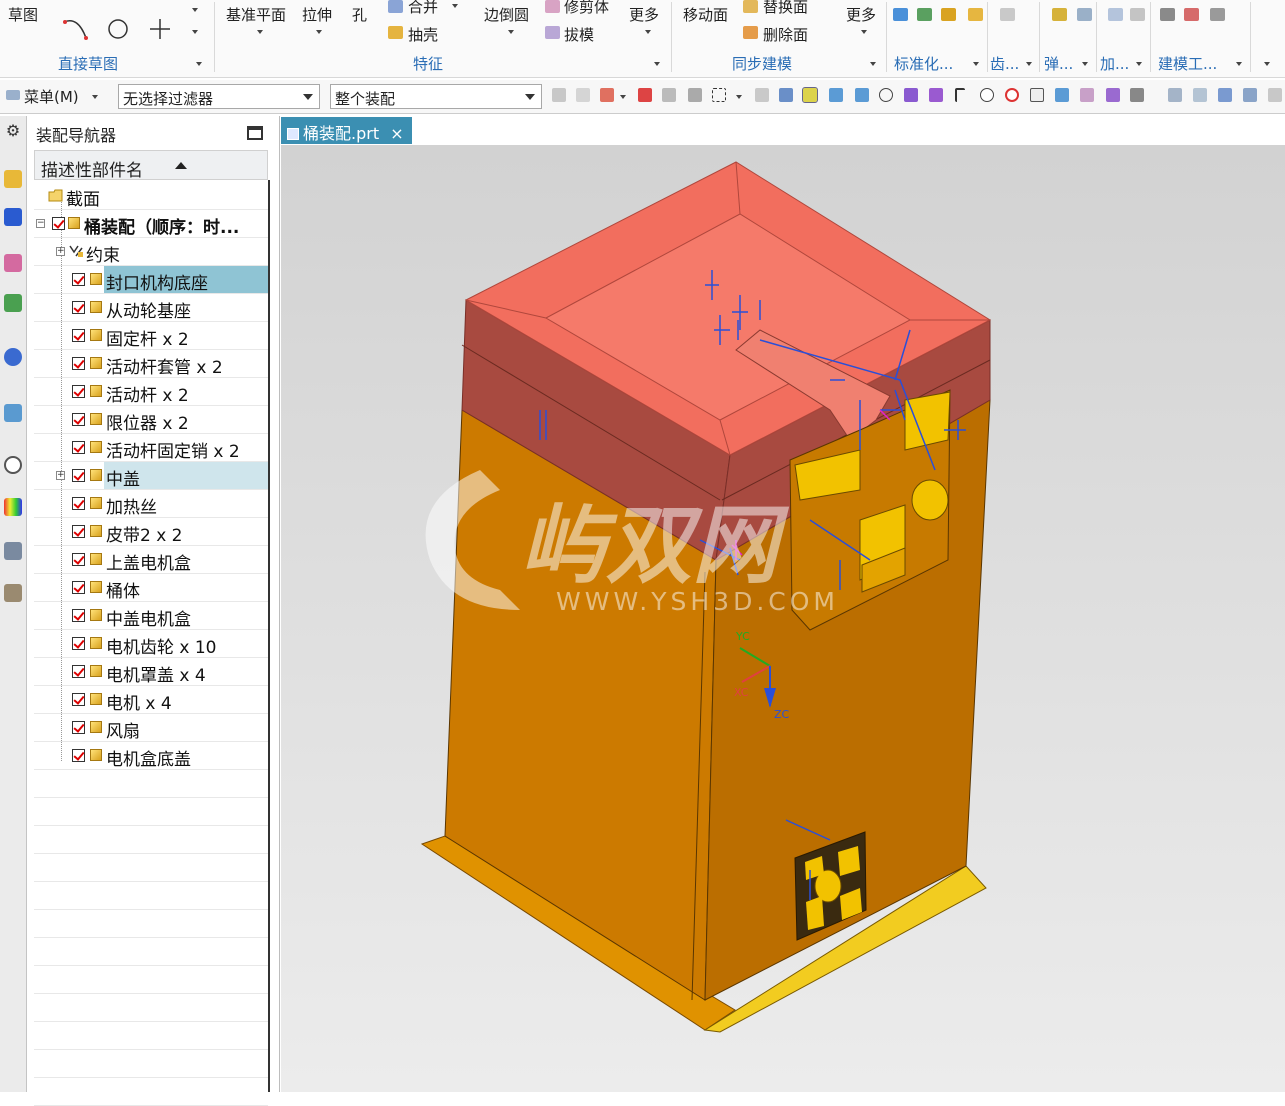 This screenshot has height=1106, width=1285. Describe the element at coordinates (151, 588) in the screenshot. I see `tree-row-part: 桶体` at that location.